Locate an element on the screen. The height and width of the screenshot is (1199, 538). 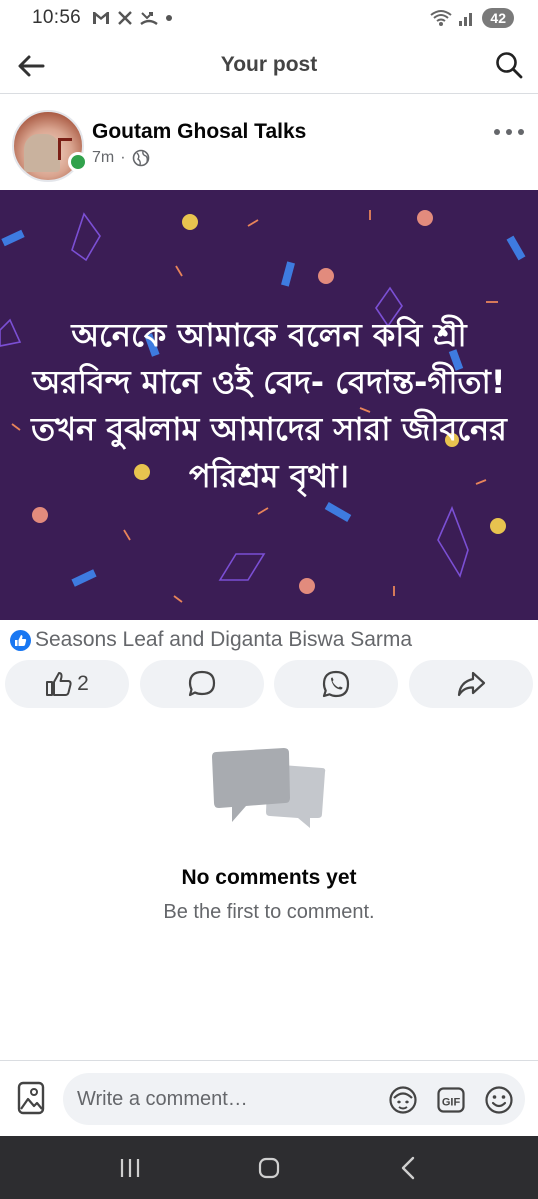
chevron-left-icon is located at coordinates (408, 1167).